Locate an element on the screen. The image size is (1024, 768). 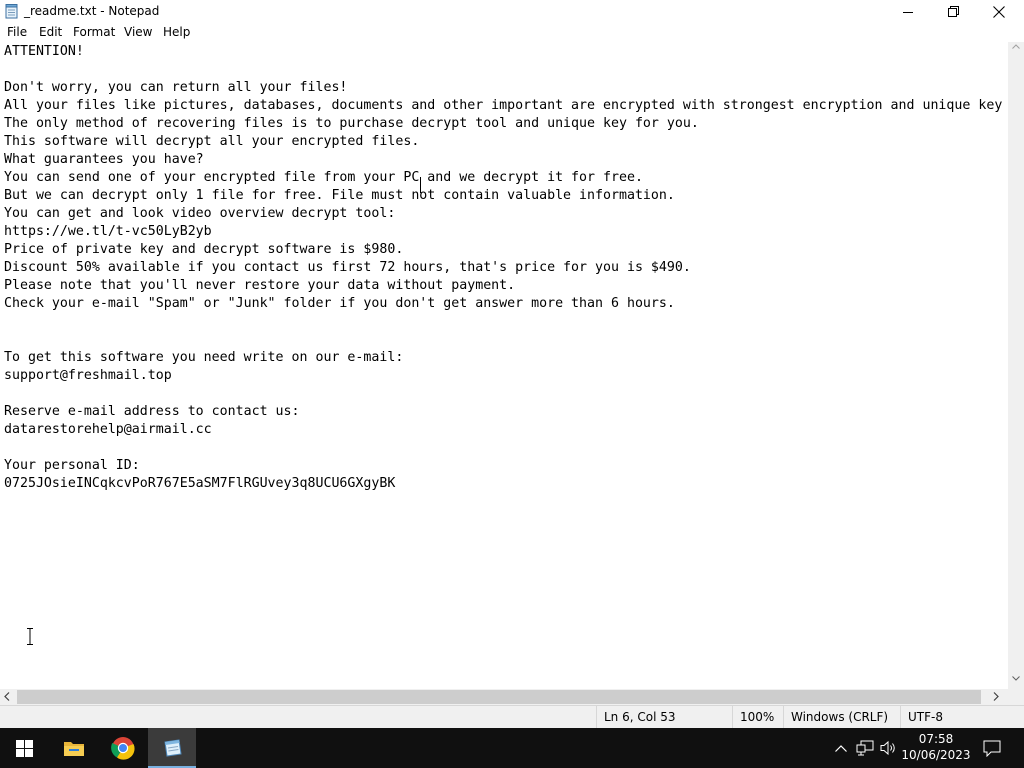
taskbar-file-explorer is located at coordinates (74, 748).